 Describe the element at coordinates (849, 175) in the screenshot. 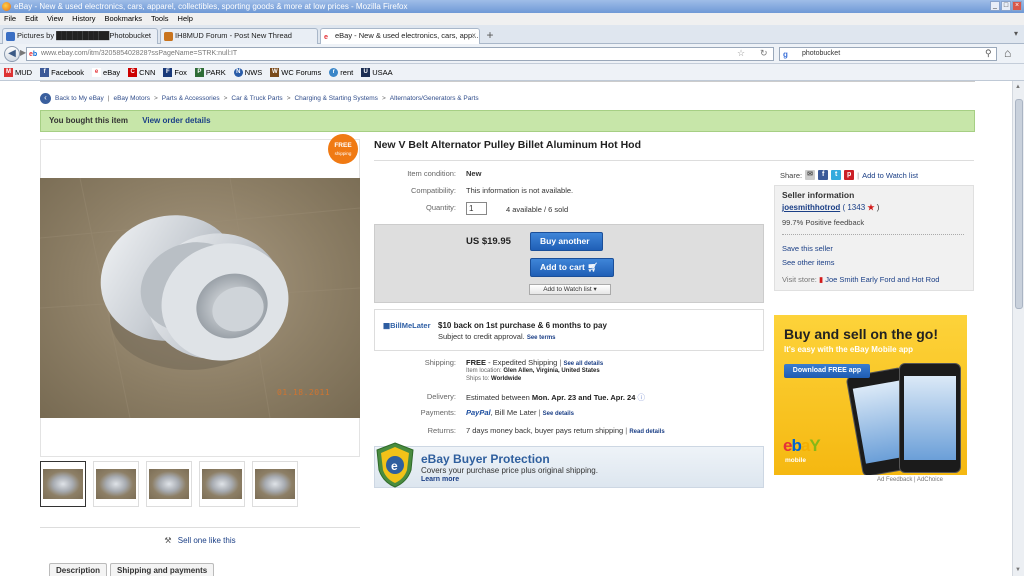

I see `pinterest-share-icon: p` at that location.